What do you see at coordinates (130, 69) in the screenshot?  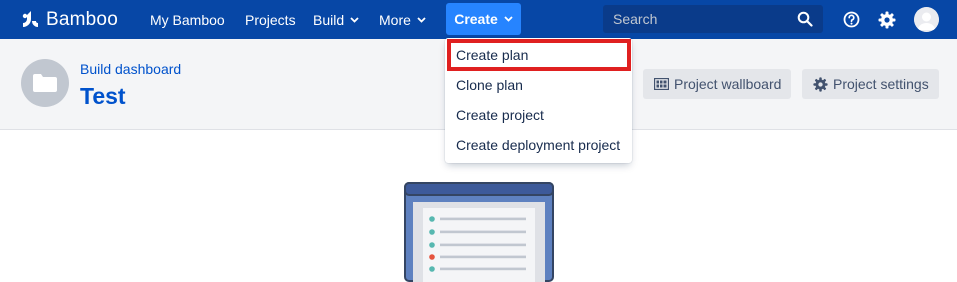 I see `breadcrumb: Build dashboard` at bounding box center [130, 69].